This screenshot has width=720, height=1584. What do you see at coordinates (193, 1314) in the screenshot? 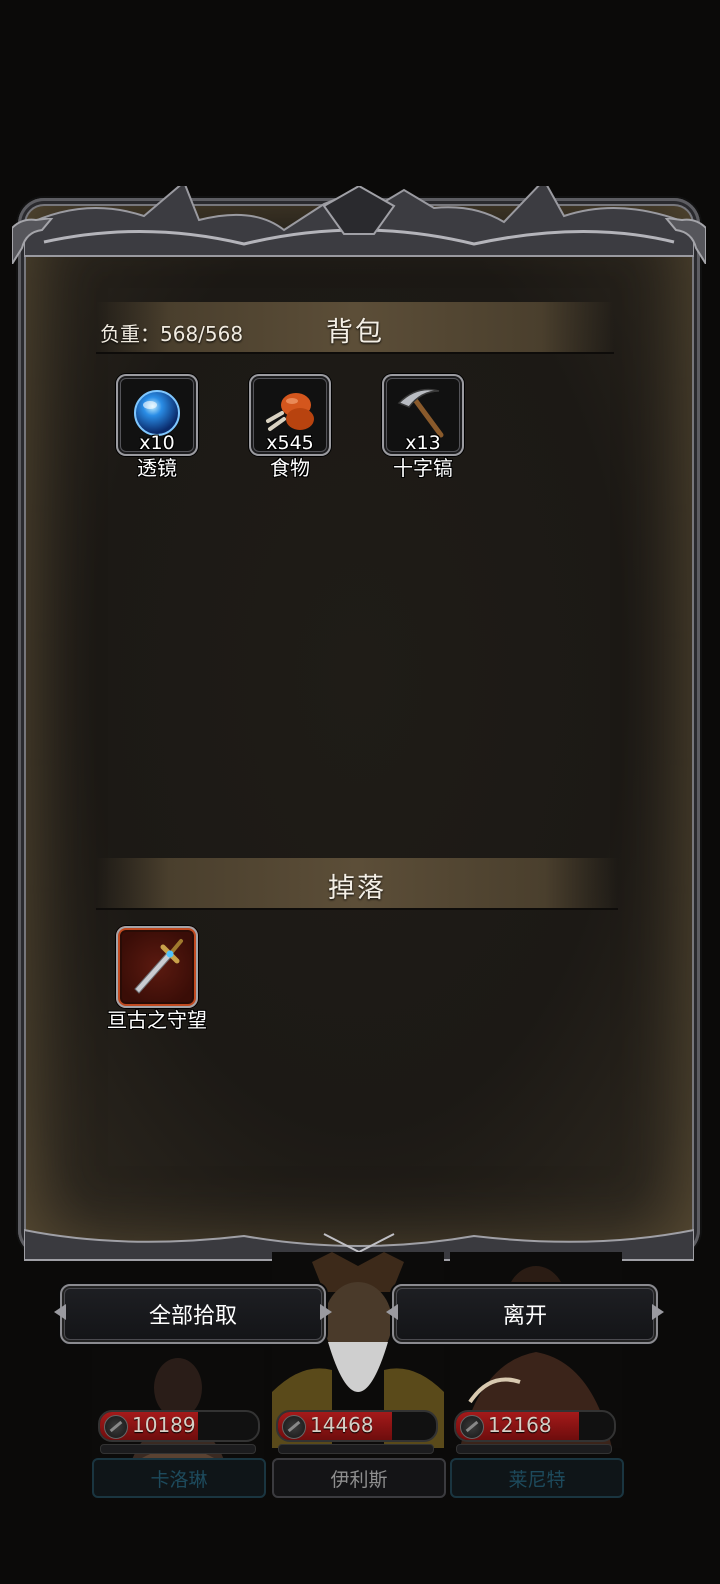
I see `pickup-all-button: 全部拾取` at bounding box center [193, 1314].